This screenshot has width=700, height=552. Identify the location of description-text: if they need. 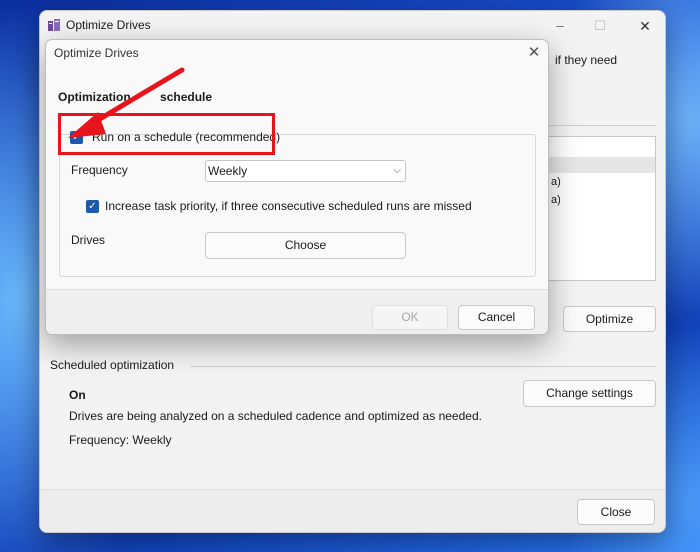
(586, 60).